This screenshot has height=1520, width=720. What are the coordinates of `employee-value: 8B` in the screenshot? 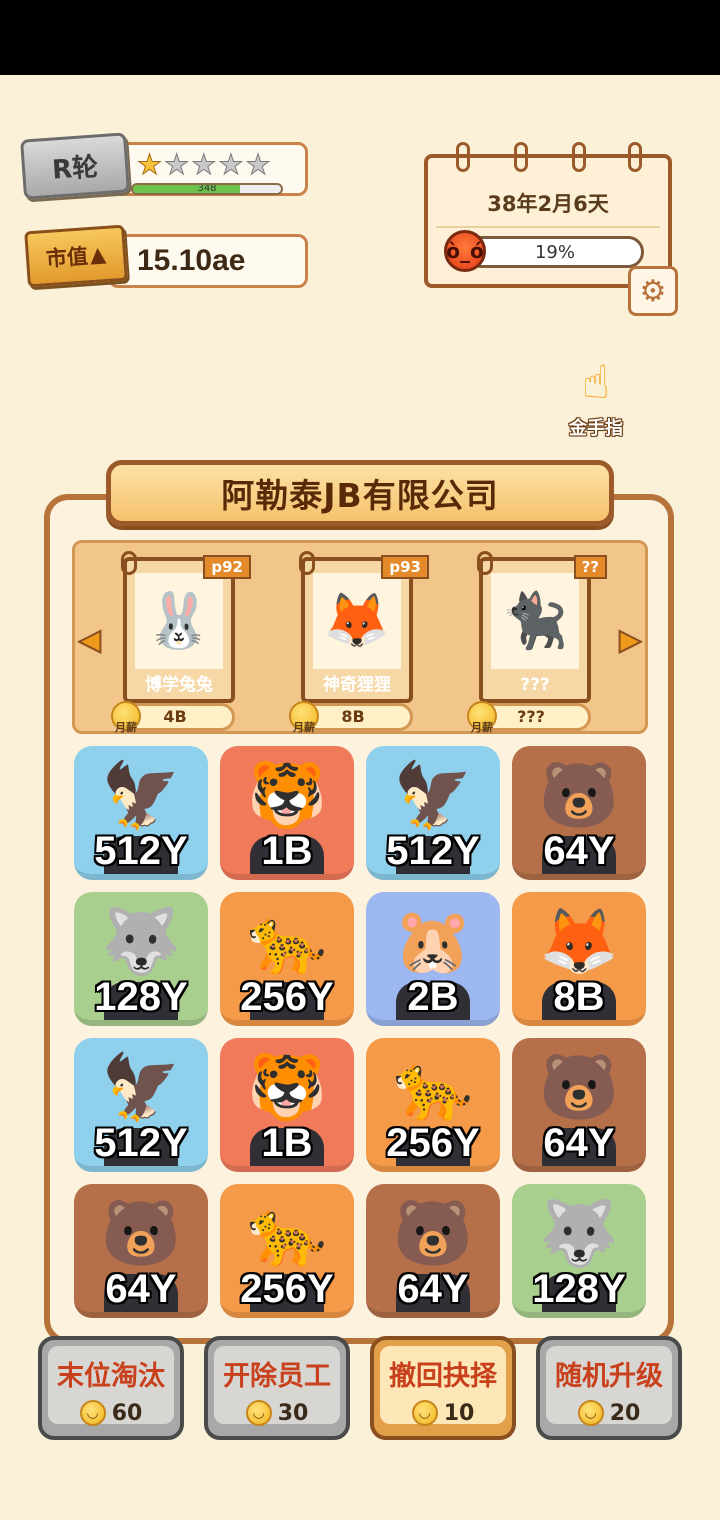 It's located at (579, 997).